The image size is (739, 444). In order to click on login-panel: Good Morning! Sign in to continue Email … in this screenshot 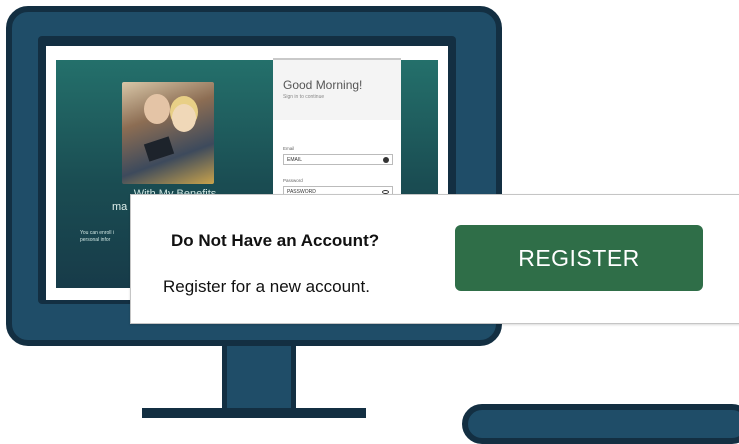, I will do `click(337, 129)`.